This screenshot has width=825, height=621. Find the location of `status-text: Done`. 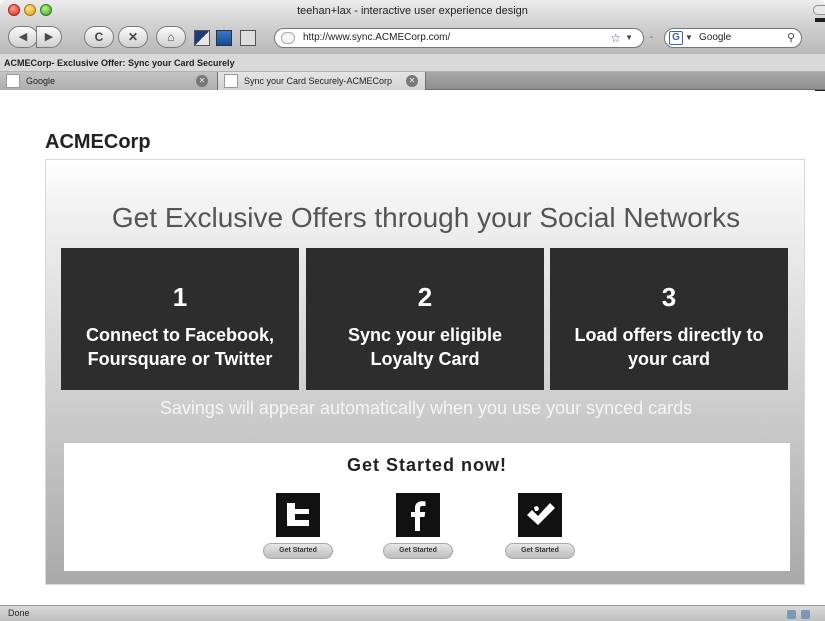

status-text: Done is located at coordinates (19, 613).